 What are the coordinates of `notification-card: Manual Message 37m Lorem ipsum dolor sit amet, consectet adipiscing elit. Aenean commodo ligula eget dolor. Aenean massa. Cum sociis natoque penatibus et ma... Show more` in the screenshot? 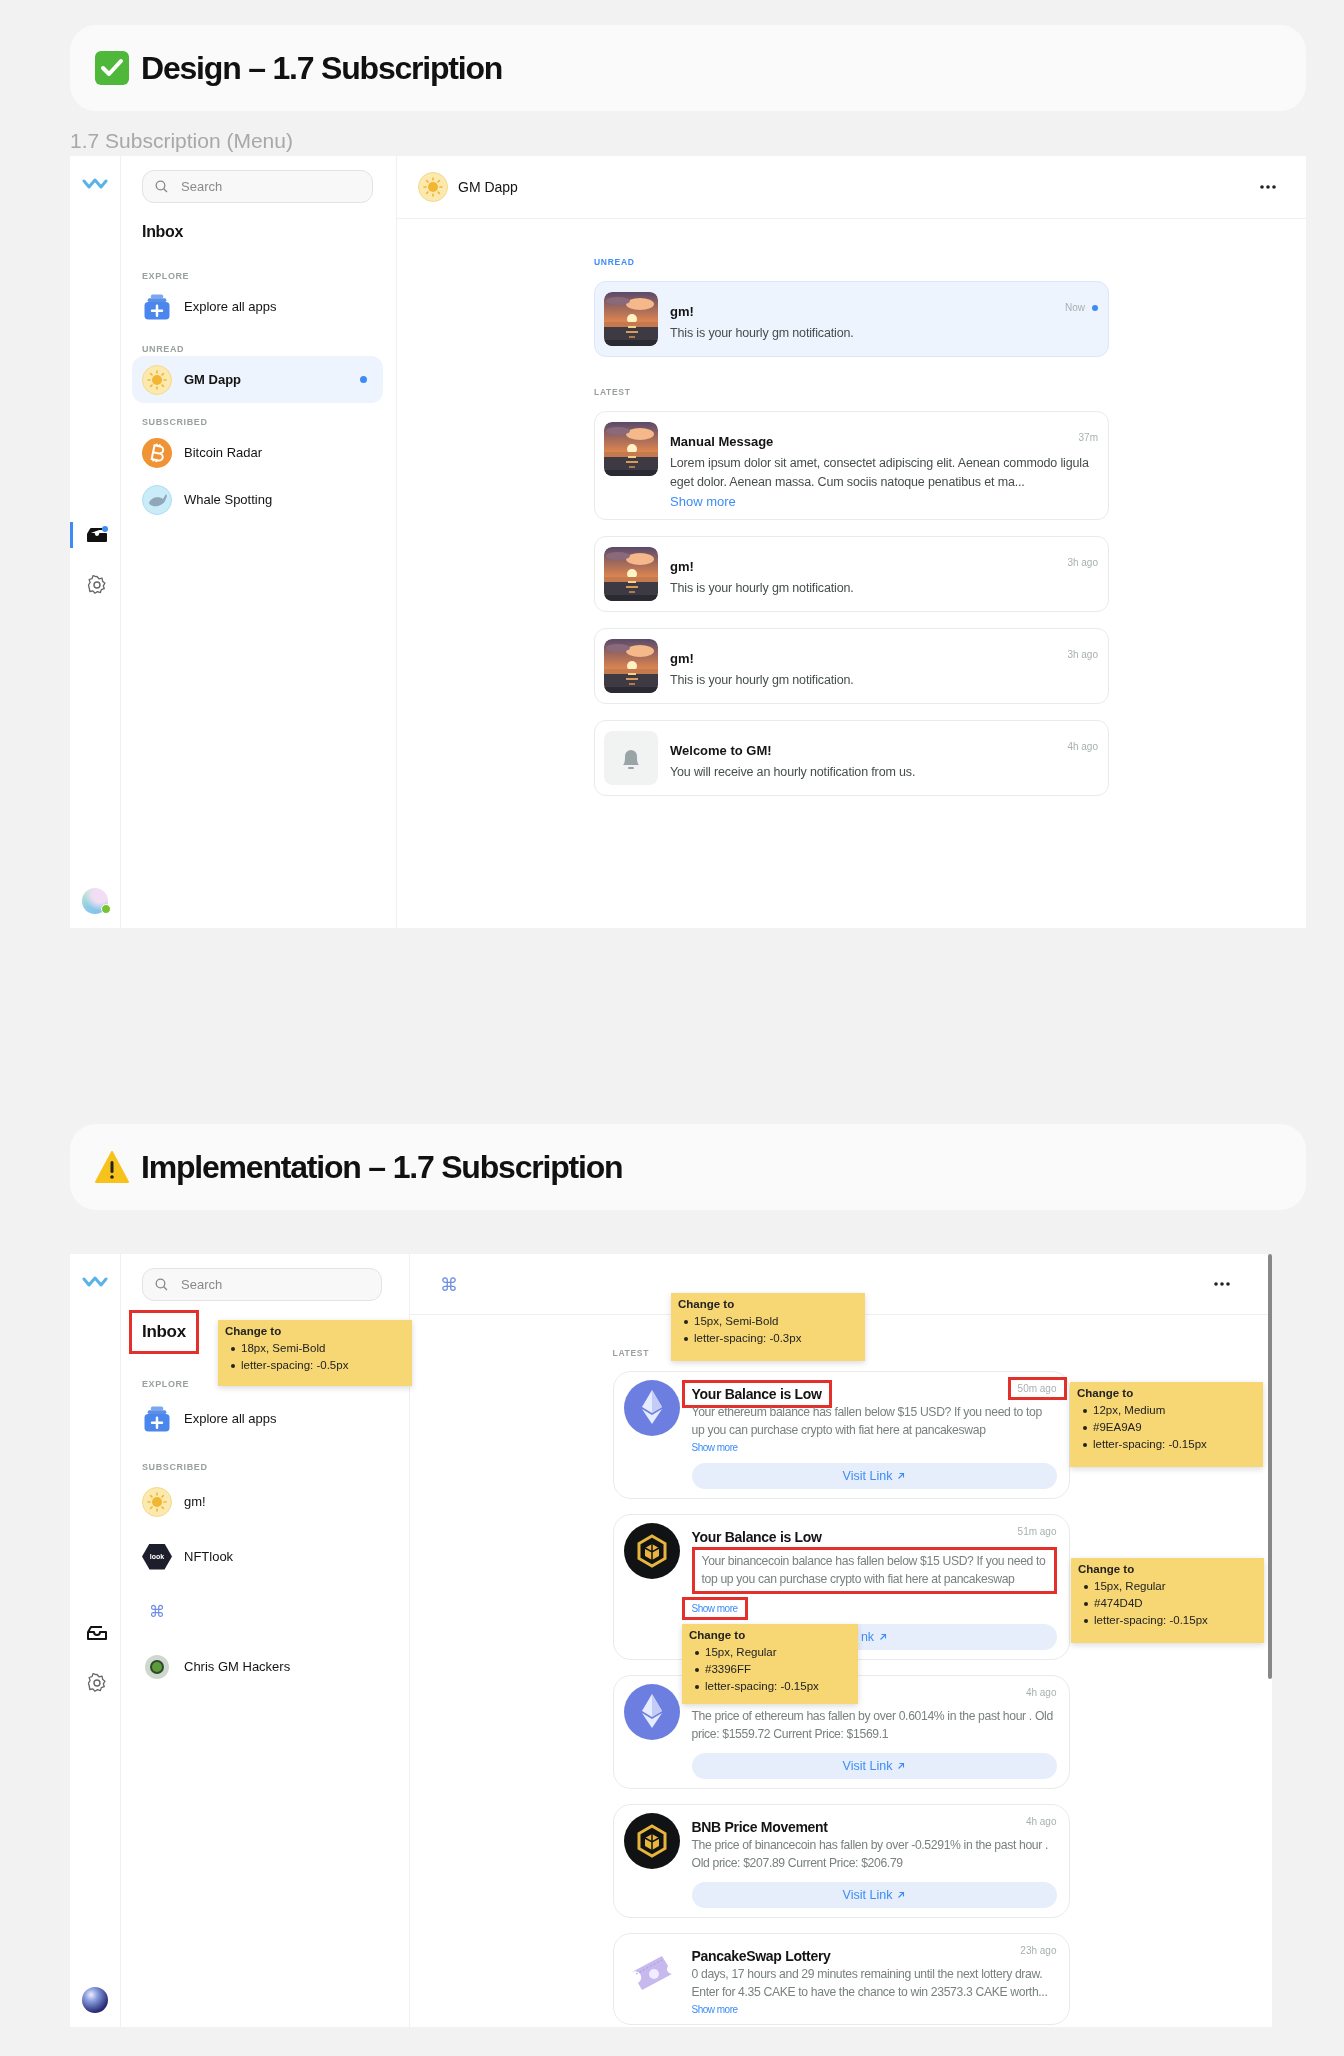 It's located at (851, 465).